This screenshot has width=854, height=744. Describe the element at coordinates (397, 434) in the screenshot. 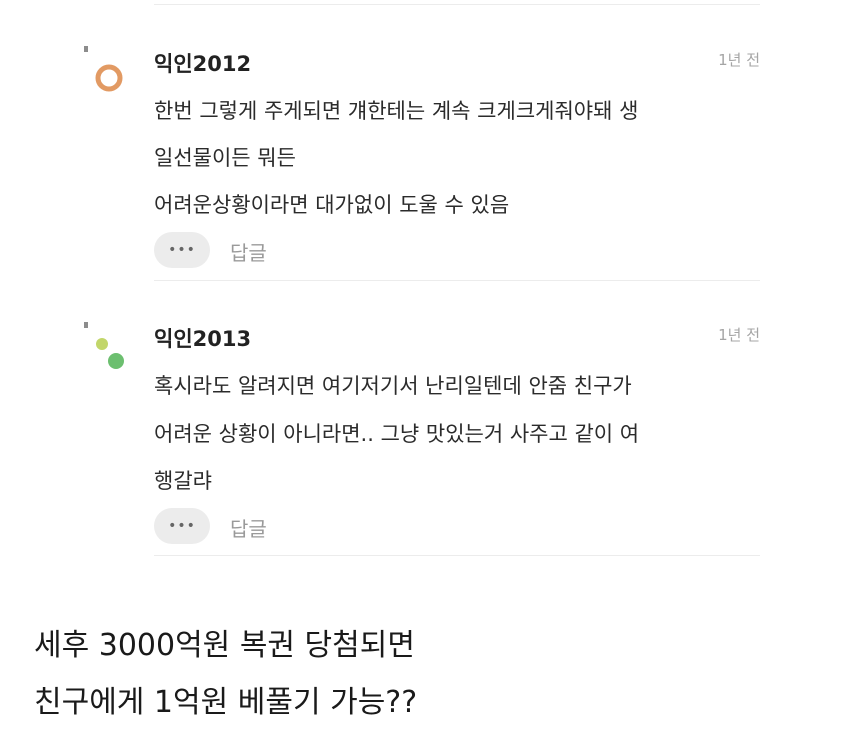

I see `comment-text-line: 어려운 상황이 아니라면.. 그냥 맛있는거 사주고 같이 여` at that location.